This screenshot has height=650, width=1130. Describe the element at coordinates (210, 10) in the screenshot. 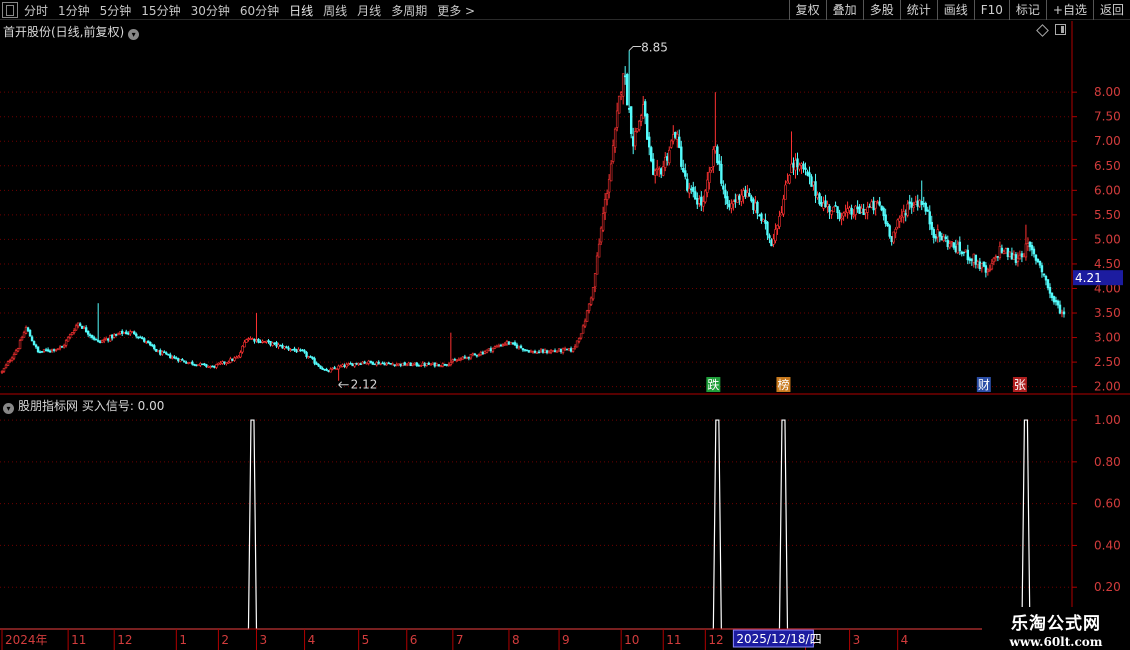

I see `period-tab-30min: 30分钟` at that location.